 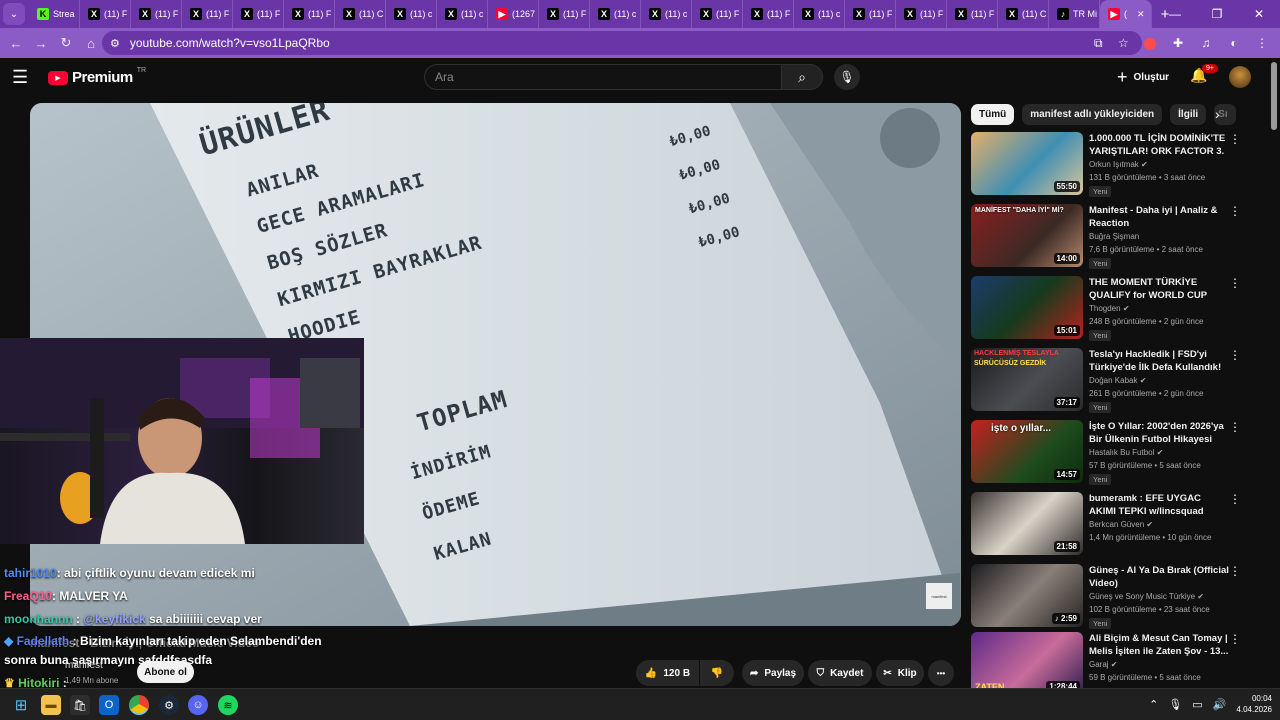 What do you see at coordinates (1159, 217) in the screenshot?
I see `video-title: Manifest - Daha iyi | Analiz & Reaction` at bounding box center [1159, 217].